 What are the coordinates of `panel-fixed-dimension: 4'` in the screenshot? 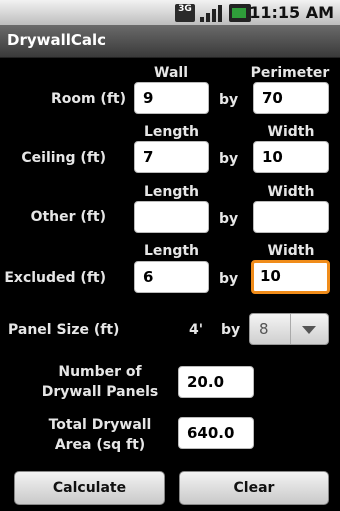 It's located at (196, 330).